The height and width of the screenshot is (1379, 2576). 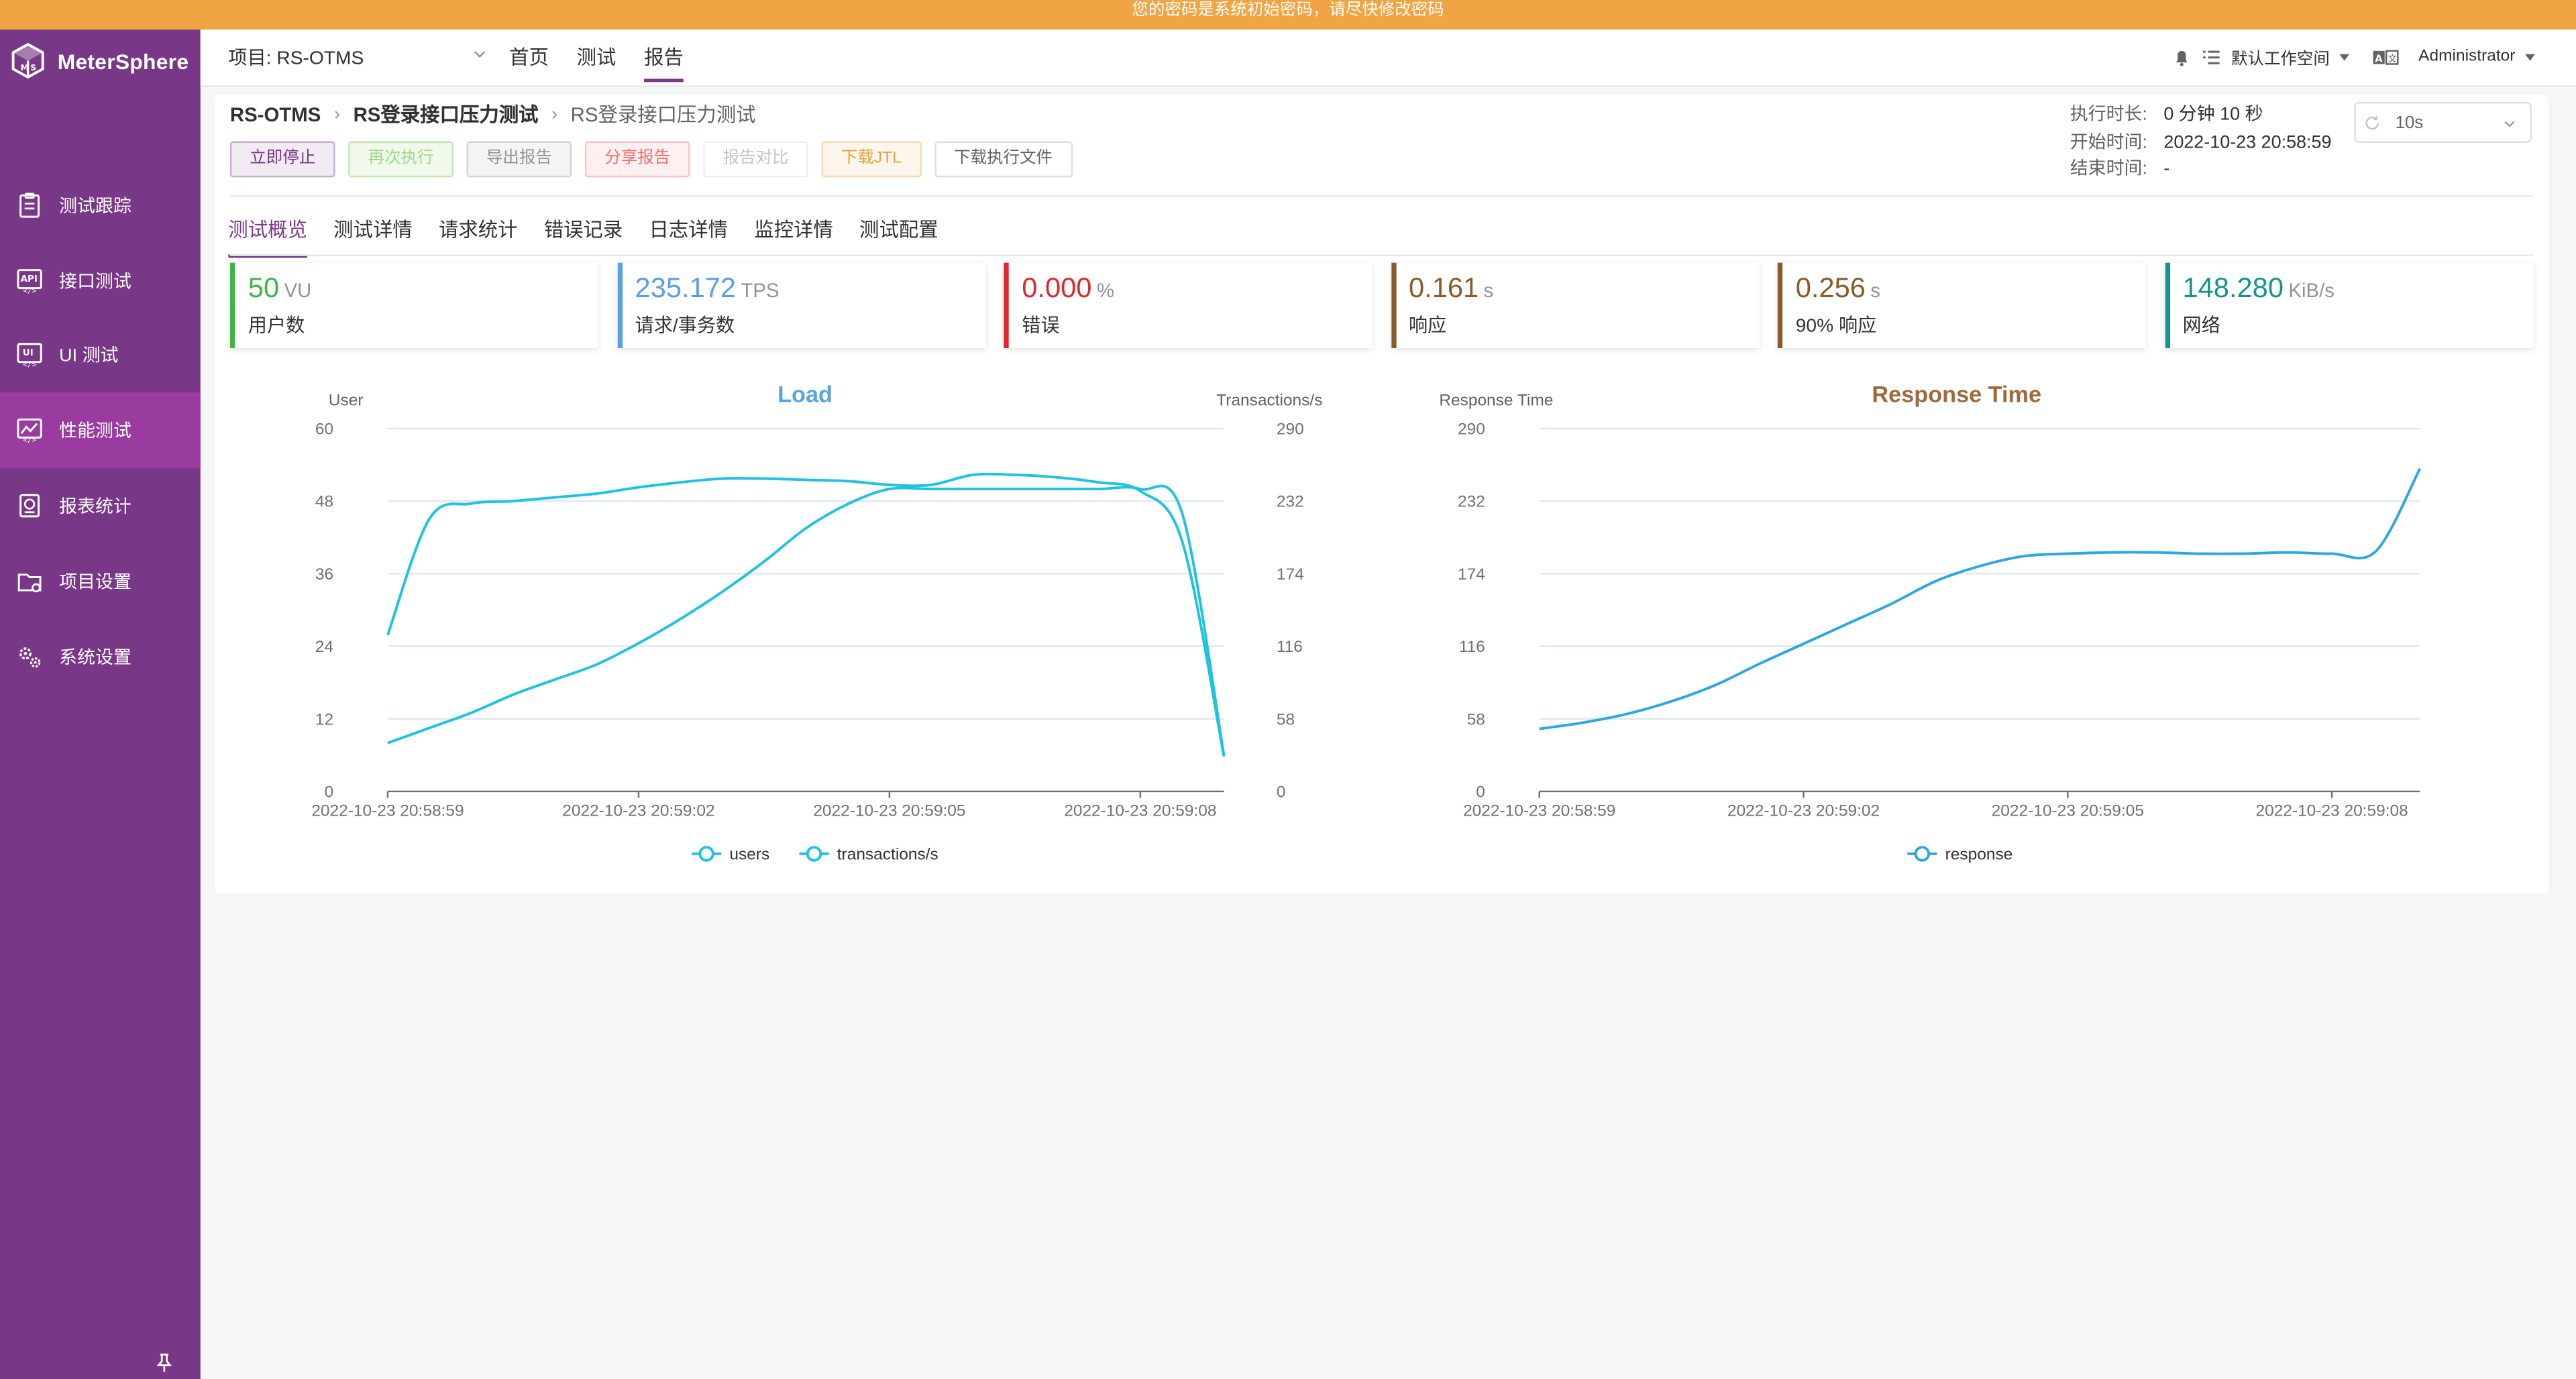 I want to click on y-tick-label: 24, so click(x=324, y=647).